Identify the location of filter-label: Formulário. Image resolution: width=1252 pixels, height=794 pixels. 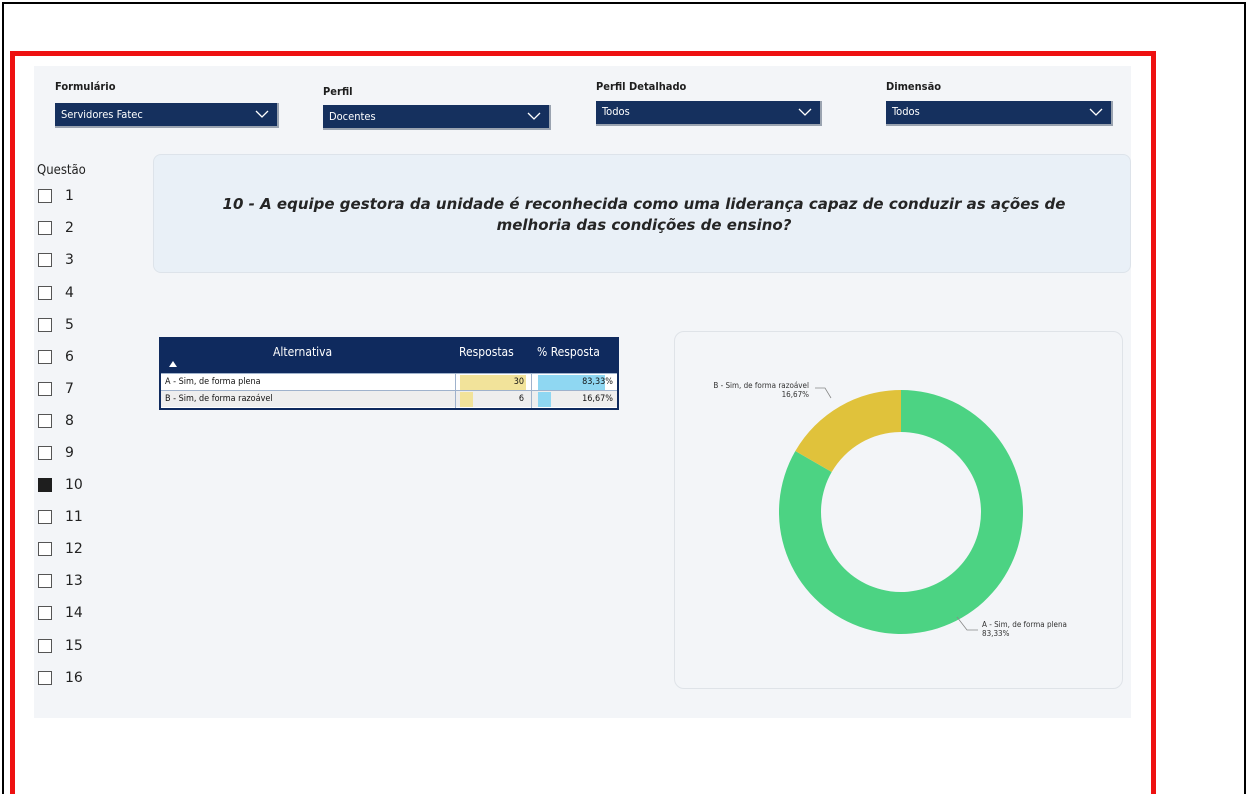
(85, 86).